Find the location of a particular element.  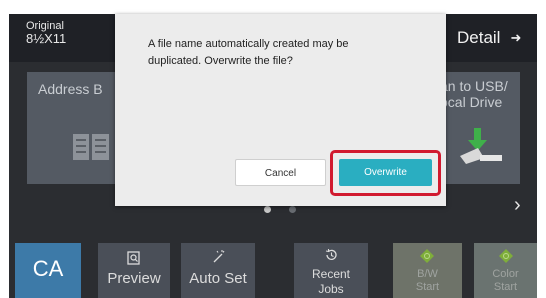

recent-jobs-button: Recent Jobs is located at coordinates (331, 270).